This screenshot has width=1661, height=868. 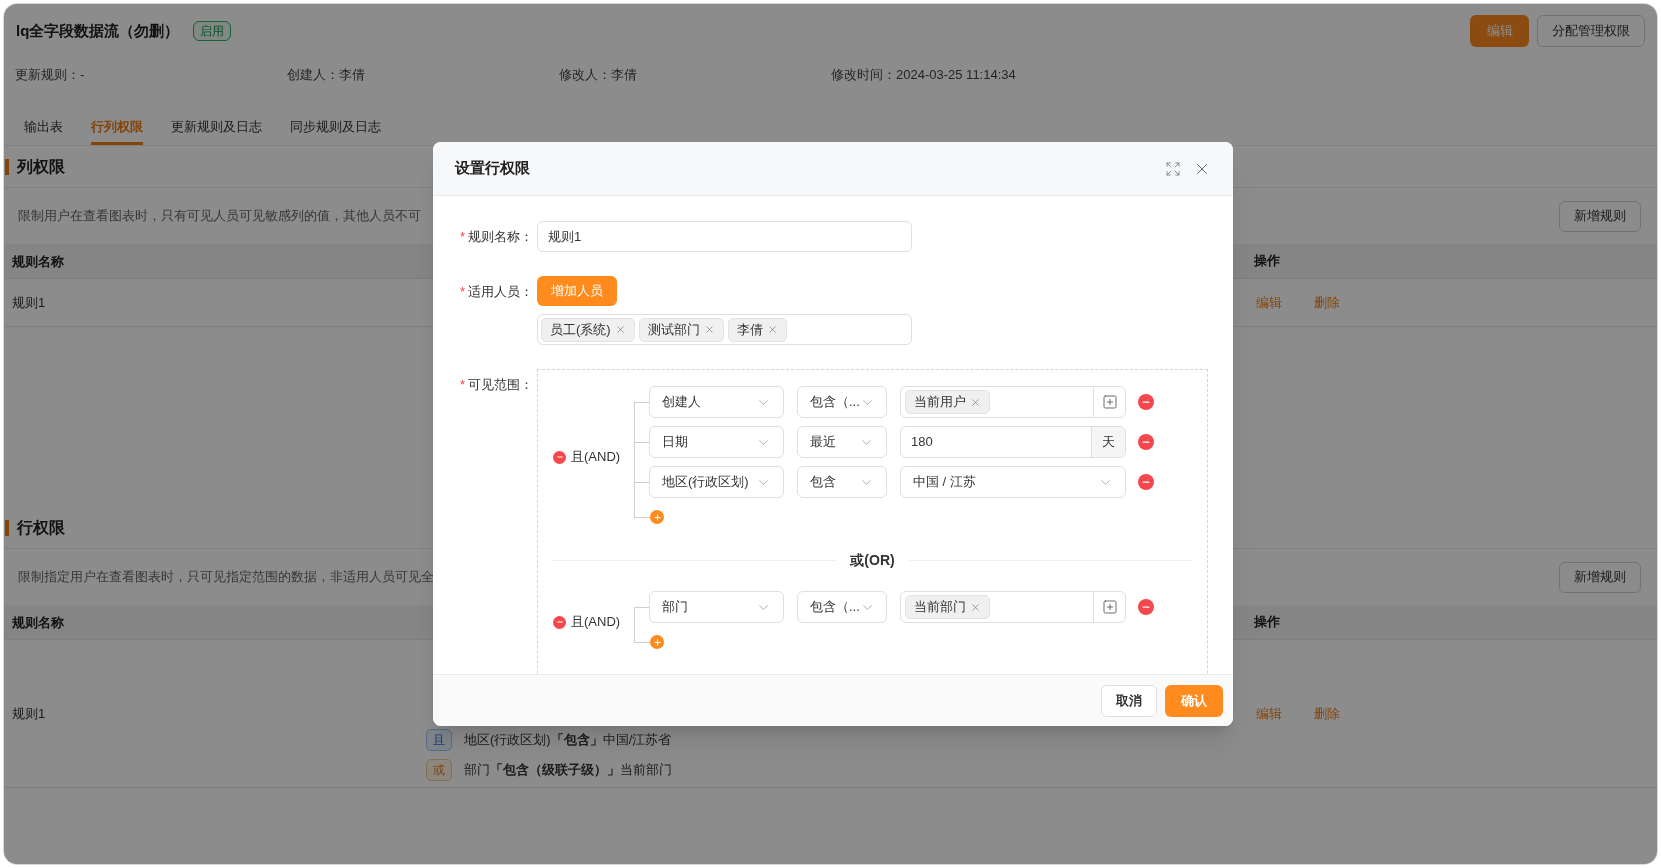 What do you see at coordinates (98, 30) in the screenshot?
I see `page-title: lq全字段数据流（勿删）` at bounding box center [98, 30].